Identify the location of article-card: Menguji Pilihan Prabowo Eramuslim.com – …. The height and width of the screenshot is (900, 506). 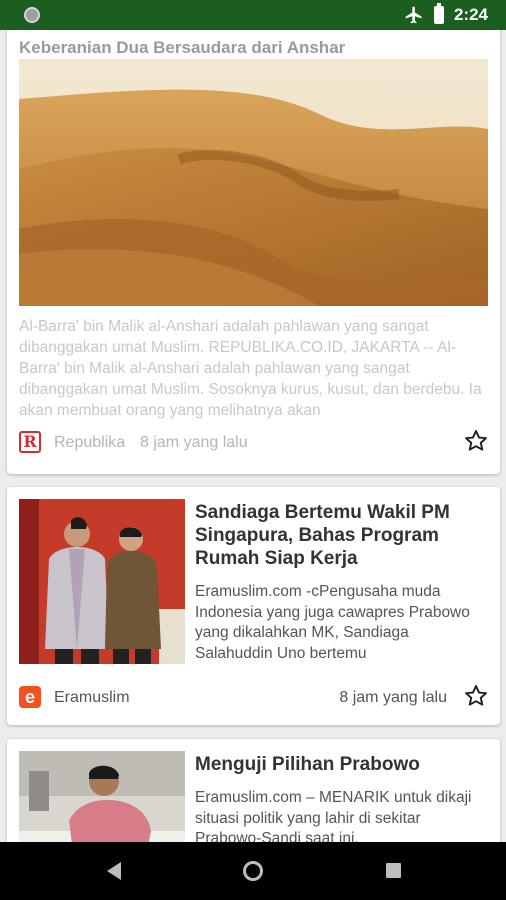
(253, 790).